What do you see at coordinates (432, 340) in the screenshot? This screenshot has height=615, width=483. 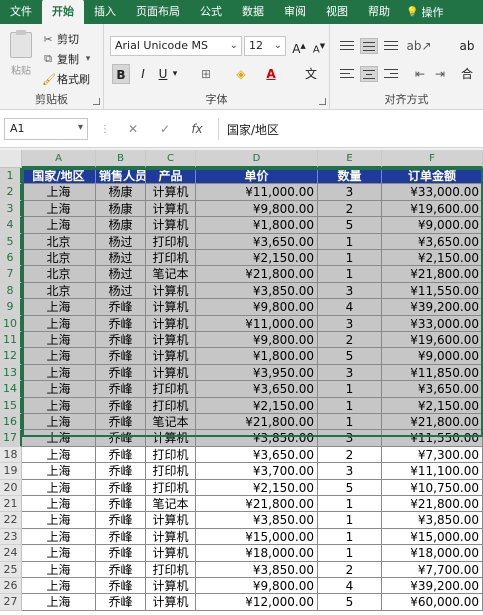 I see `cell-f: ¥19,600.00` at bounding box center [432, 340].